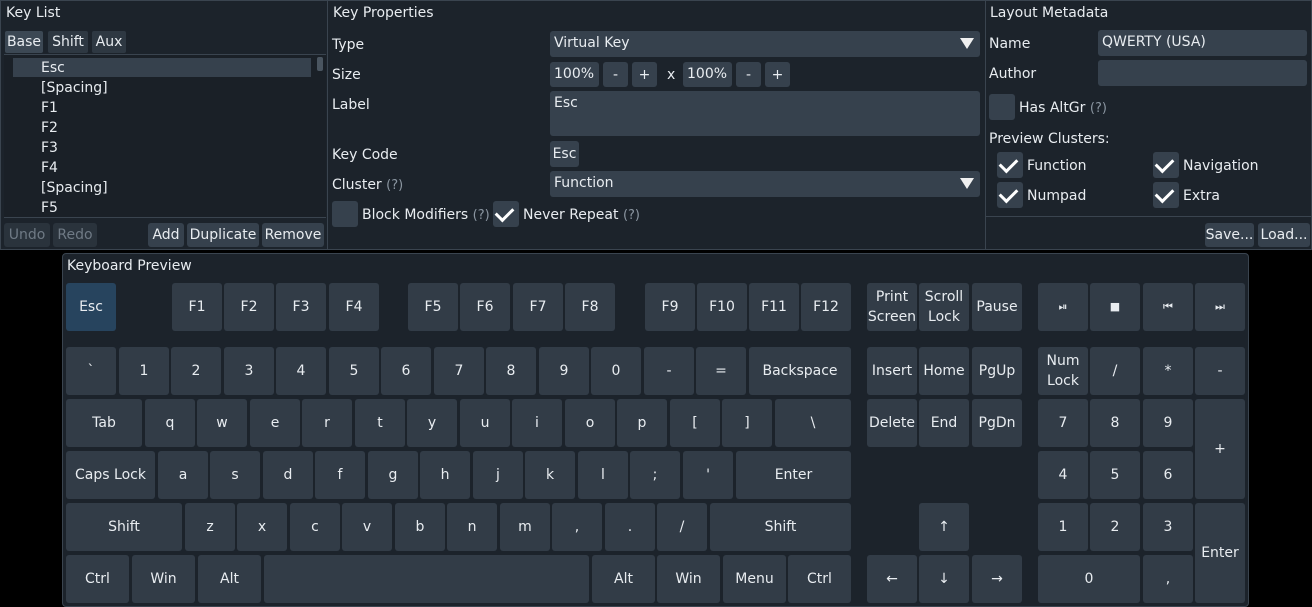  What do you see at coordinates (163, 579) in the screenshot?
I see `key-left-win: Win` at bounding box center [163, 579].